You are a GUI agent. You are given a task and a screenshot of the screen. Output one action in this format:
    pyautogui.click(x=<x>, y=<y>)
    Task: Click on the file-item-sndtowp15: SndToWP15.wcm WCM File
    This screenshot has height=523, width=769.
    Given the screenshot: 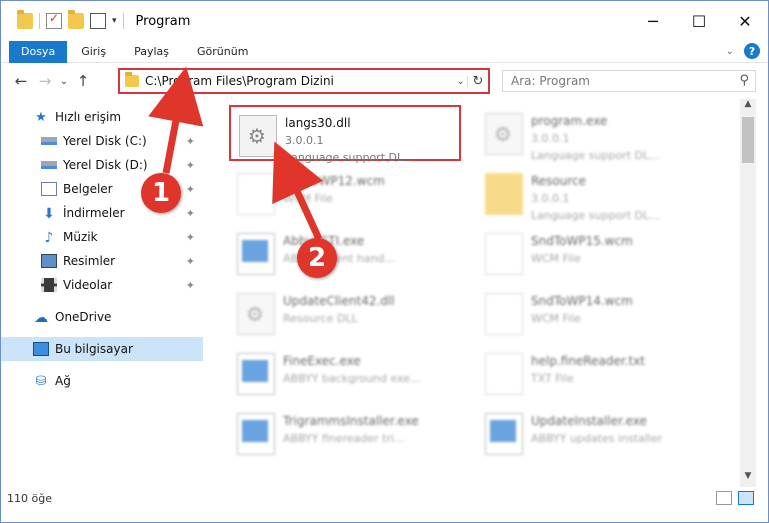 What is the action you would take?
    pyautogui.click(x=593, y=253)
    